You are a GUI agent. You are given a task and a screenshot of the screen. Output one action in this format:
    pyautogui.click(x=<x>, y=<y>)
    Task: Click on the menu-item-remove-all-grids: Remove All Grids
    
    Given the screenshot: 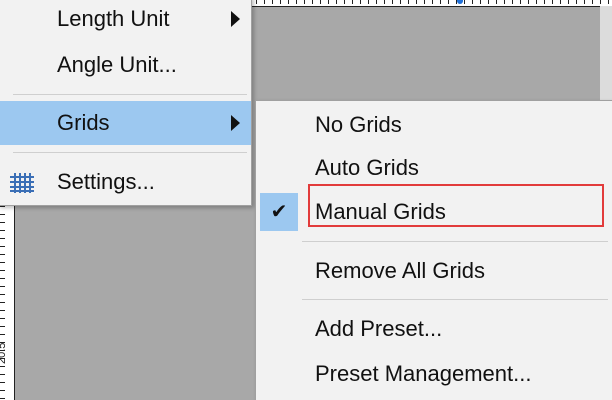 What is the action you would take?
    pyautogui.click(x=433, y=271)
    